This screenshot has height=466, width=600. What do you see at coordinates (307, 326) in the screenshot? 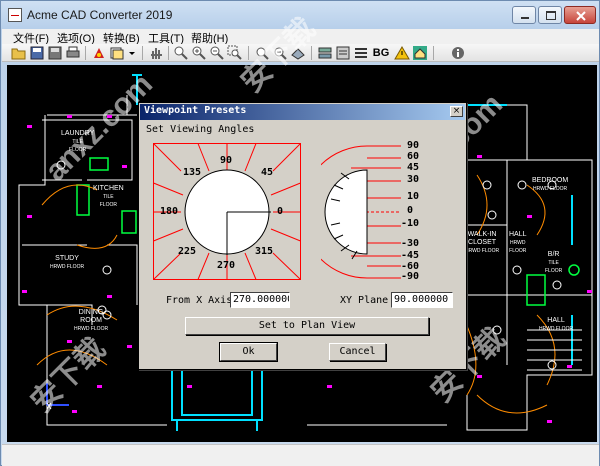
I see `set-to-plan-view-button: Set to Plan View` at bounding box center [307, 326].